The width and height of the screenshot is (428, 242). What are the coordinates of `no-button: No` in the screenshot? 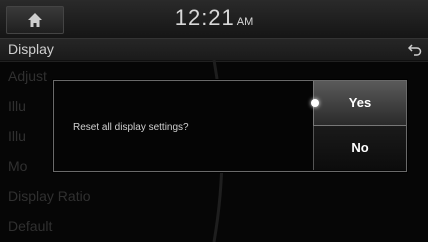 It's located at (359, 148).